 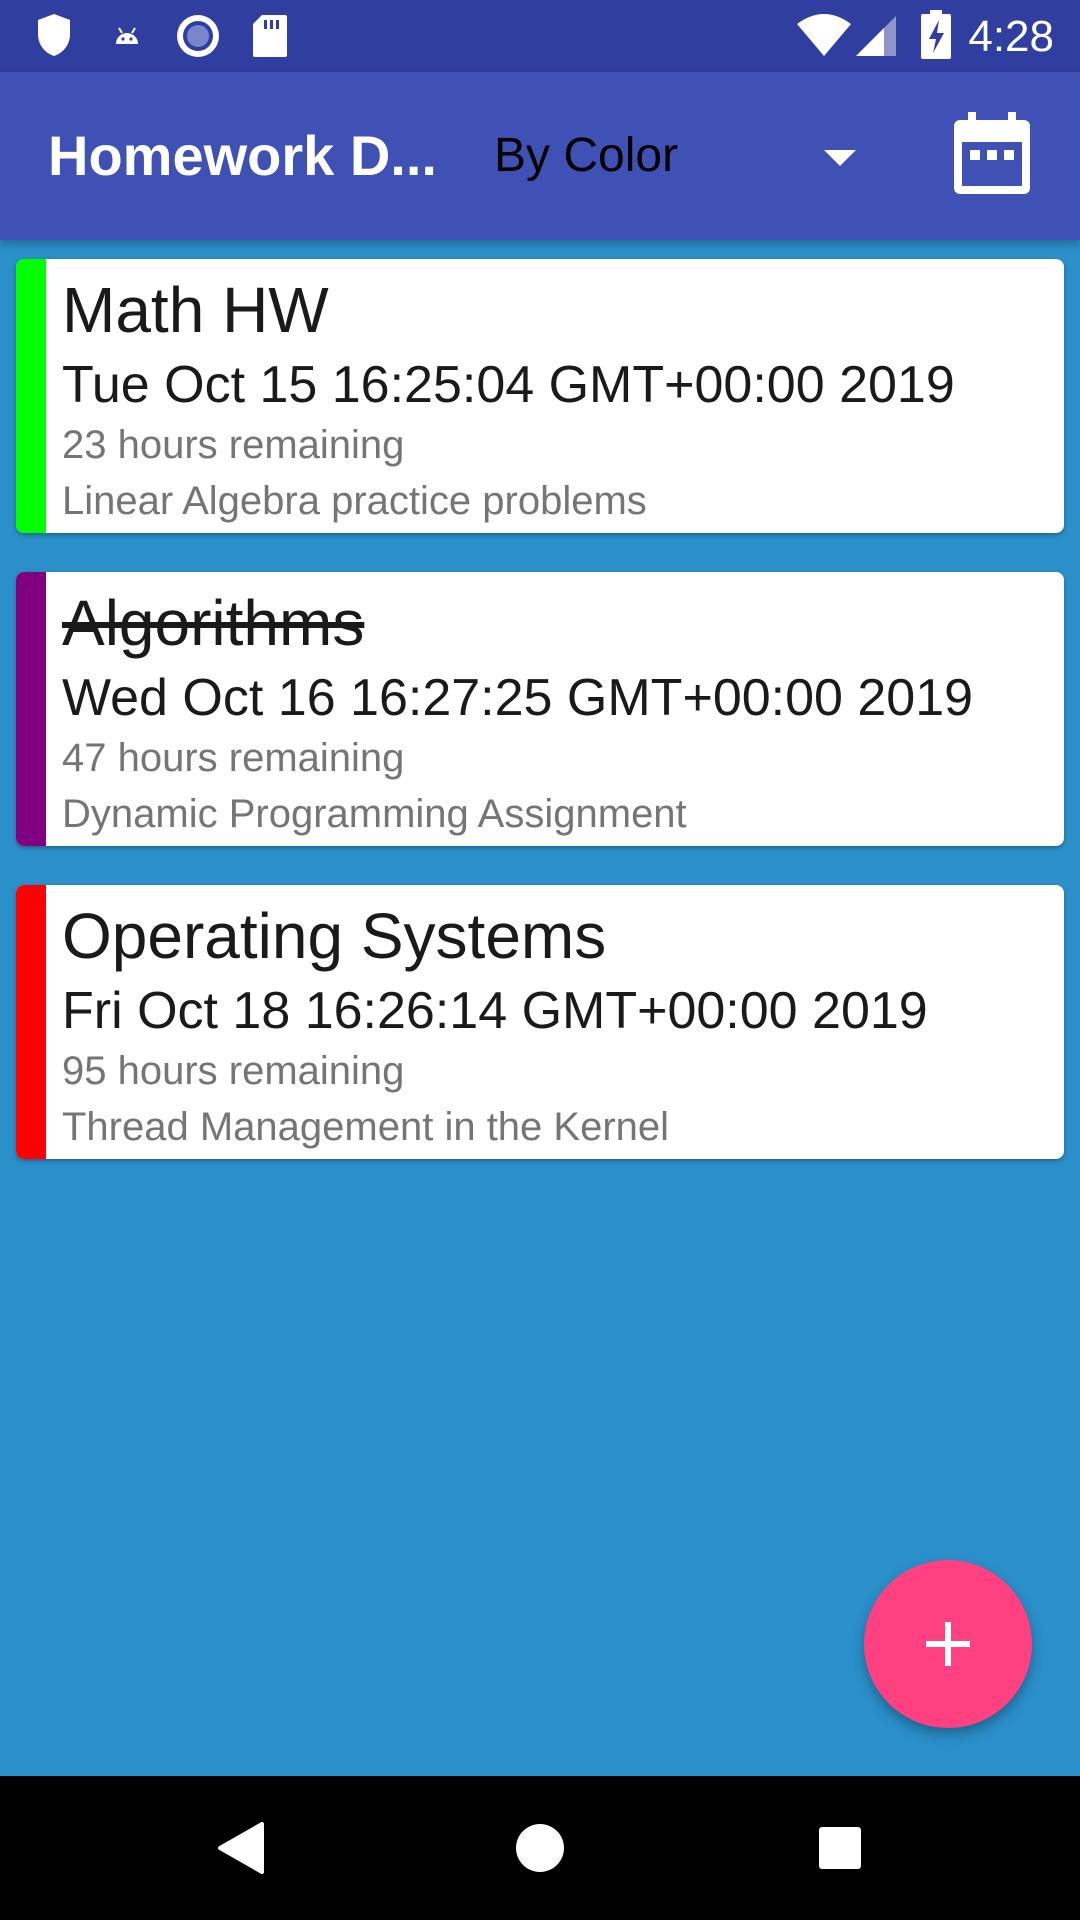 What do you see at coordinates (127, 38) in the screenshot?
I see `android-icon` at bounding box center [127, 38].